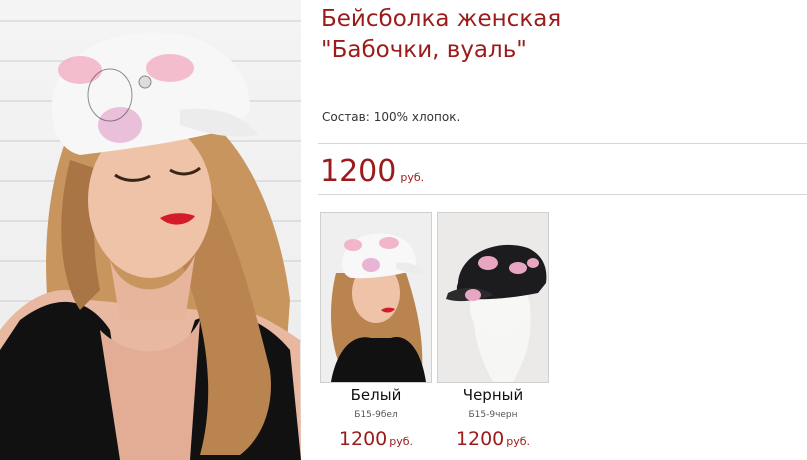  I want to click on divider-top, so click(562, 143).